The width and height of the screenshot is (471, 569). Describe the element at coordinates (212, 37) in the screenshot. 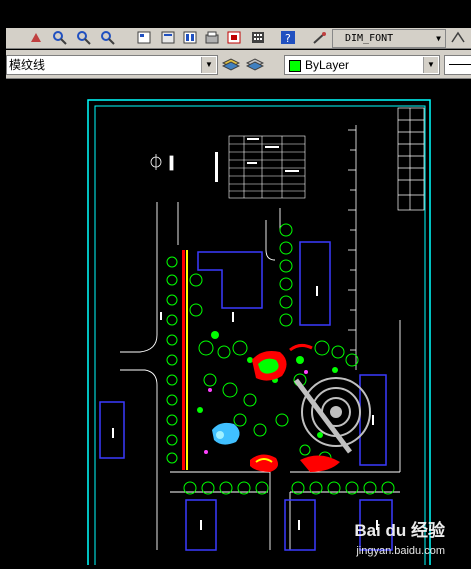

I see `sheet-set-icon` at that location.